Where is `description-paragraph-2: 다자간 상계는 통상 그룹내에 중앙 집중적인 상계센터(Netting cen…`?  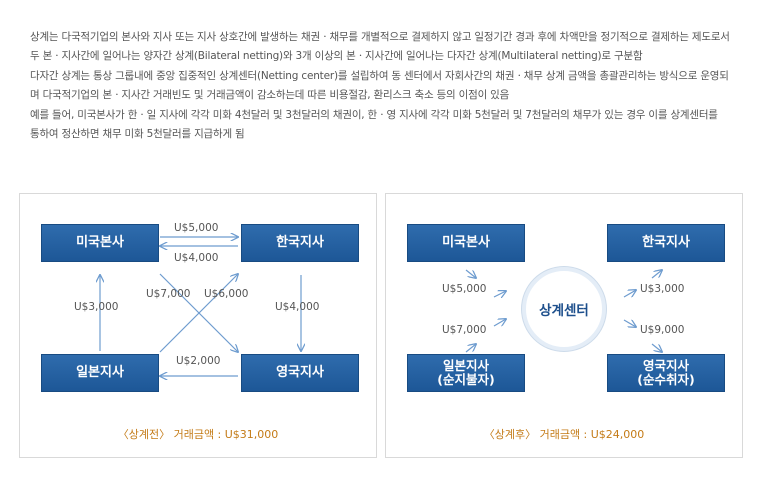
description-paragraph-2: 다자간 상계는 통상 그룹내에 중앙 집중적인 상계센터(Netting cen… is located at coordinates (379, 85).